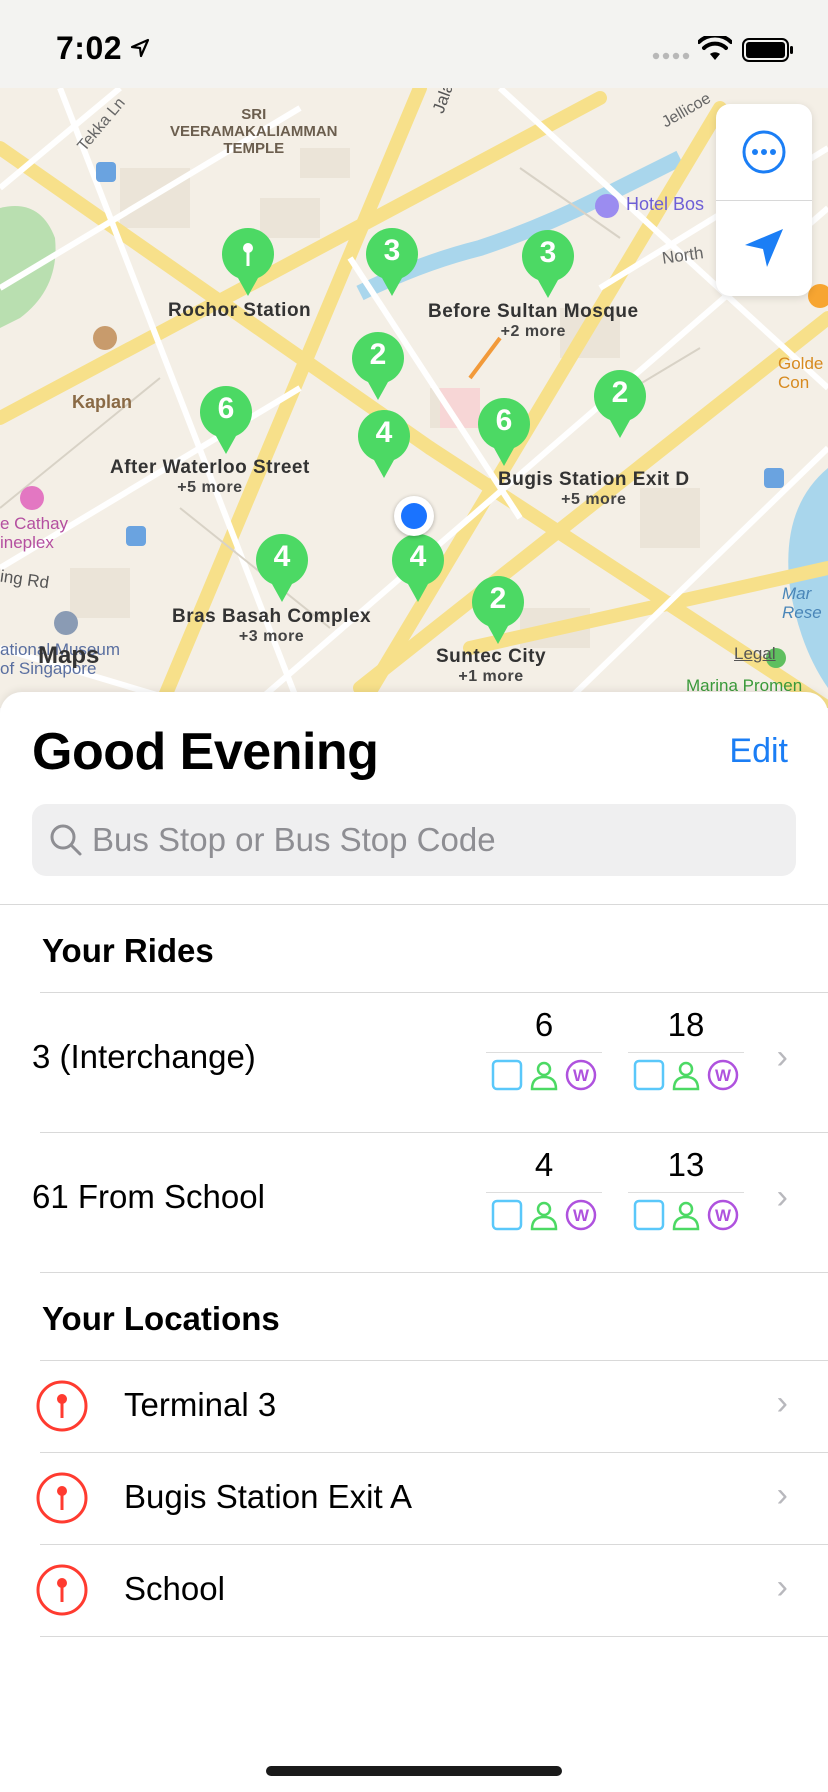  I want to click on ride-name: 3 (Interchange), so click(144, 1056).